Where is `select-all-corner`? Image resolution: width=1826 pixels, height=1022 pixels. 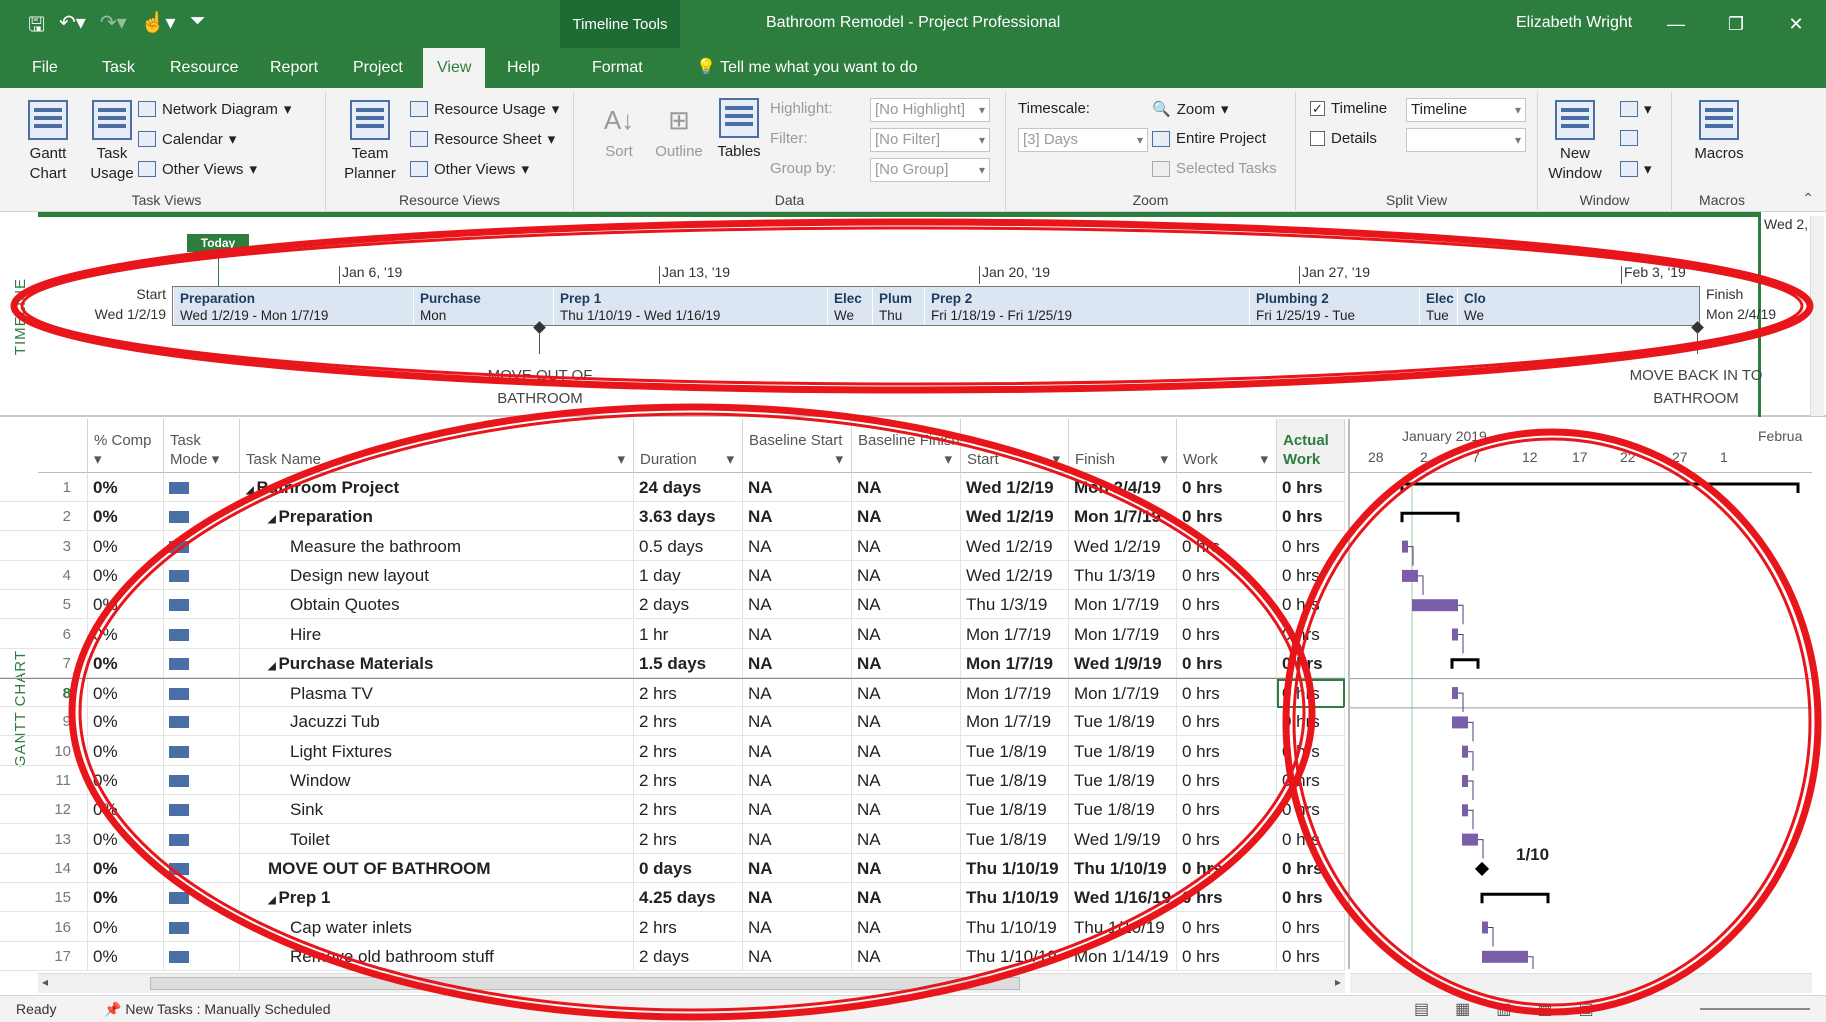 select-all-corner is located at coordinates (63, 446).